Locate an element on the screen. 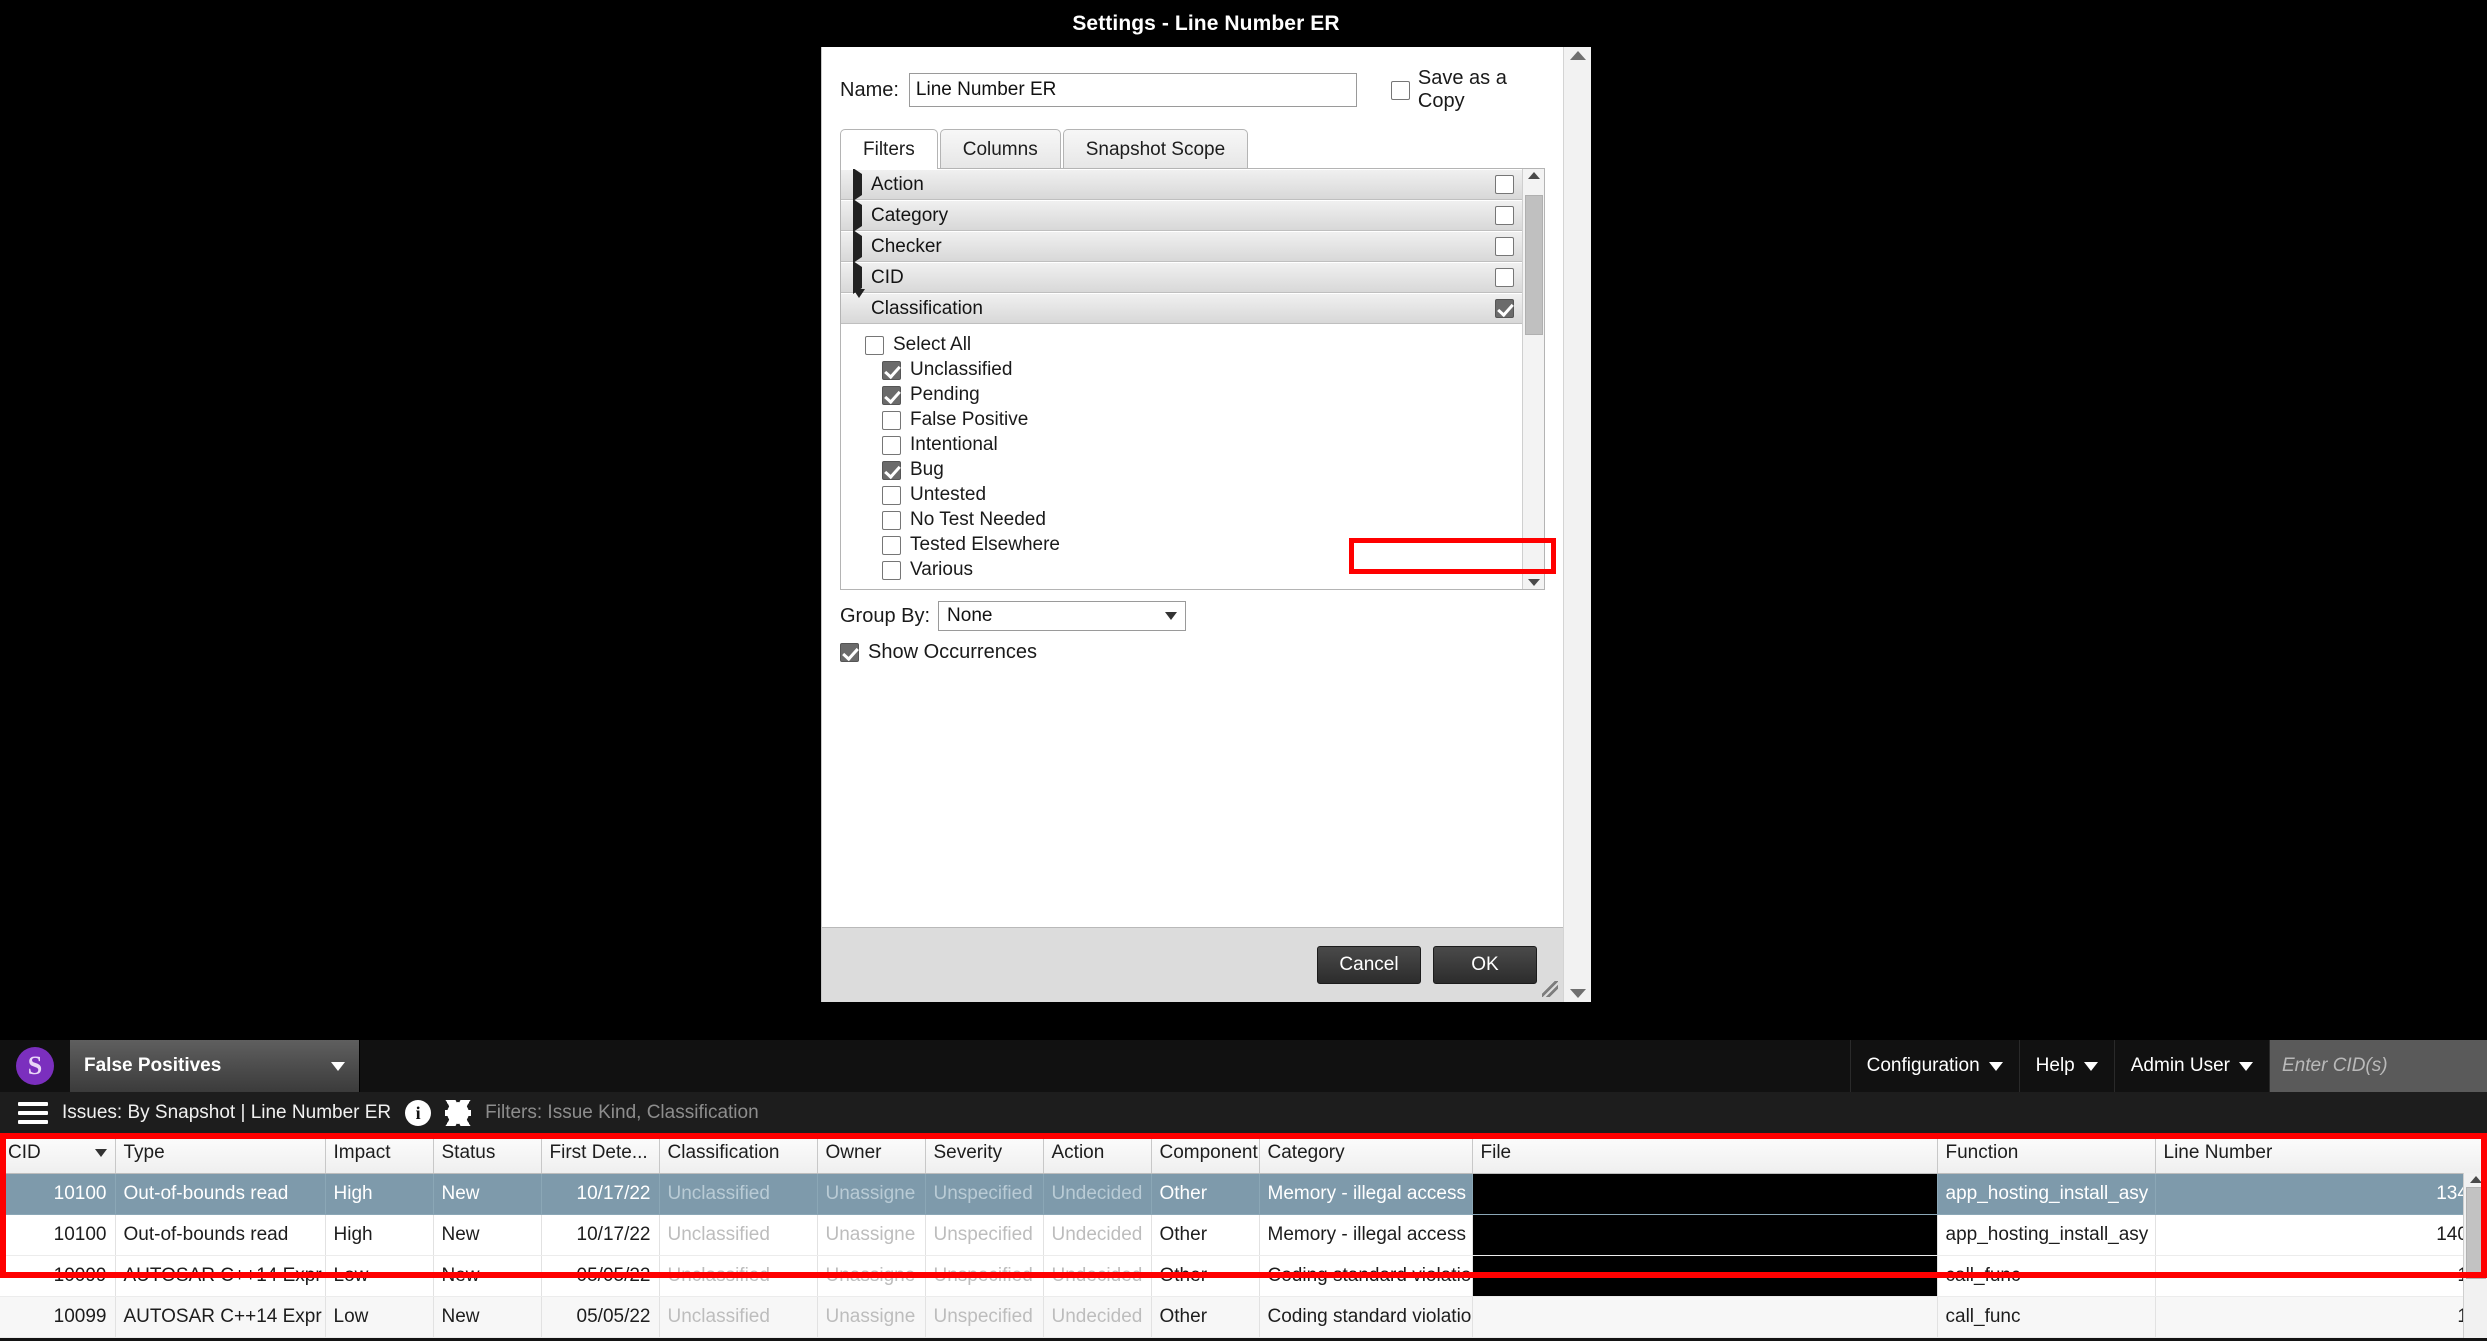 Image resolution: width=2487 pixels, height=1341 pixels. option-unclassified-checkbox is located at coordinates (891, 370).